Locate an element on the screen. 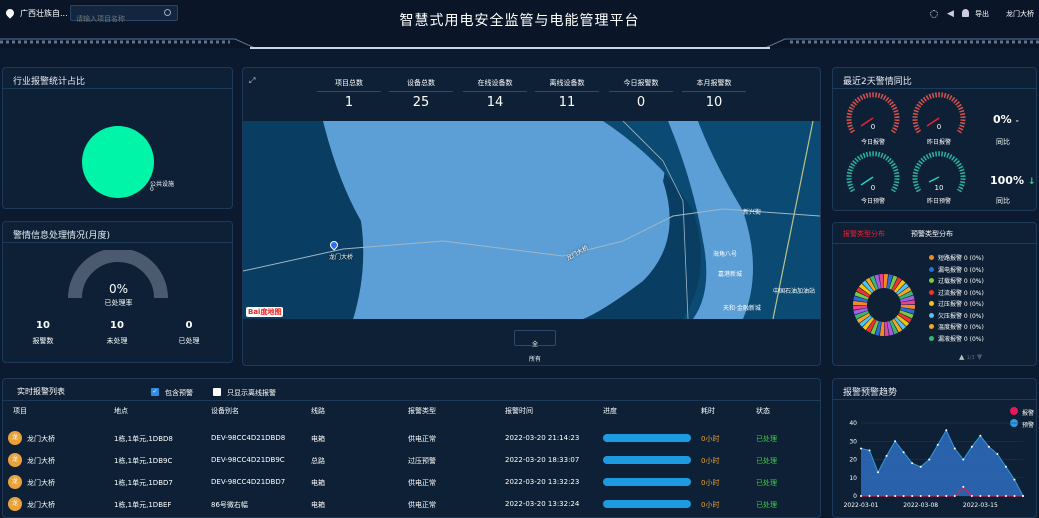 The image size is (1039, 518). legend-item: 欠压报警 0 (0%) is located at coordinates (956, 315).